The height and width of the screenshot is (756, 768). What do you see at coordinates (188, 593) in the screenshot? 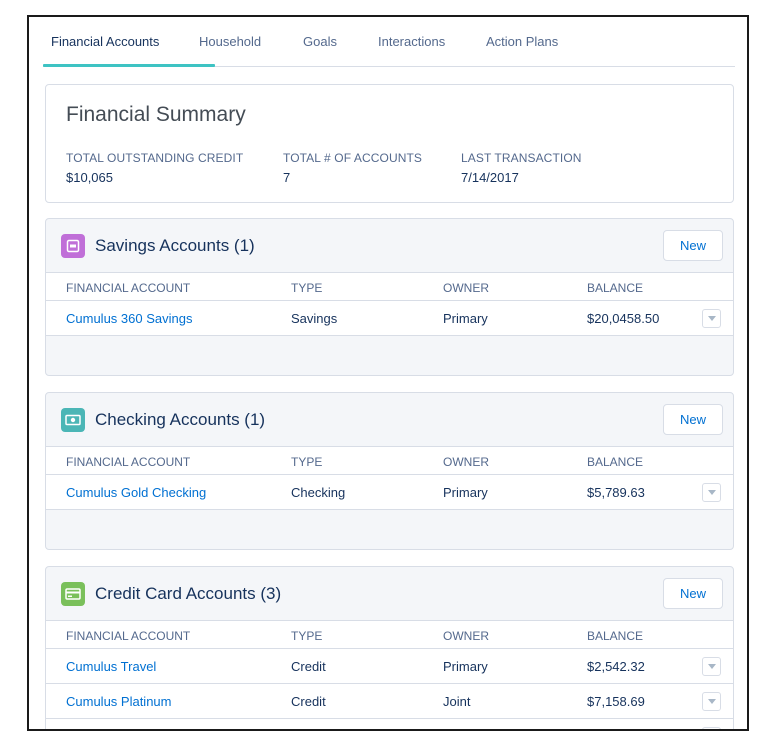
I see `card-title: Credit Card Accounts (3)` at bounding box center [188, 593].